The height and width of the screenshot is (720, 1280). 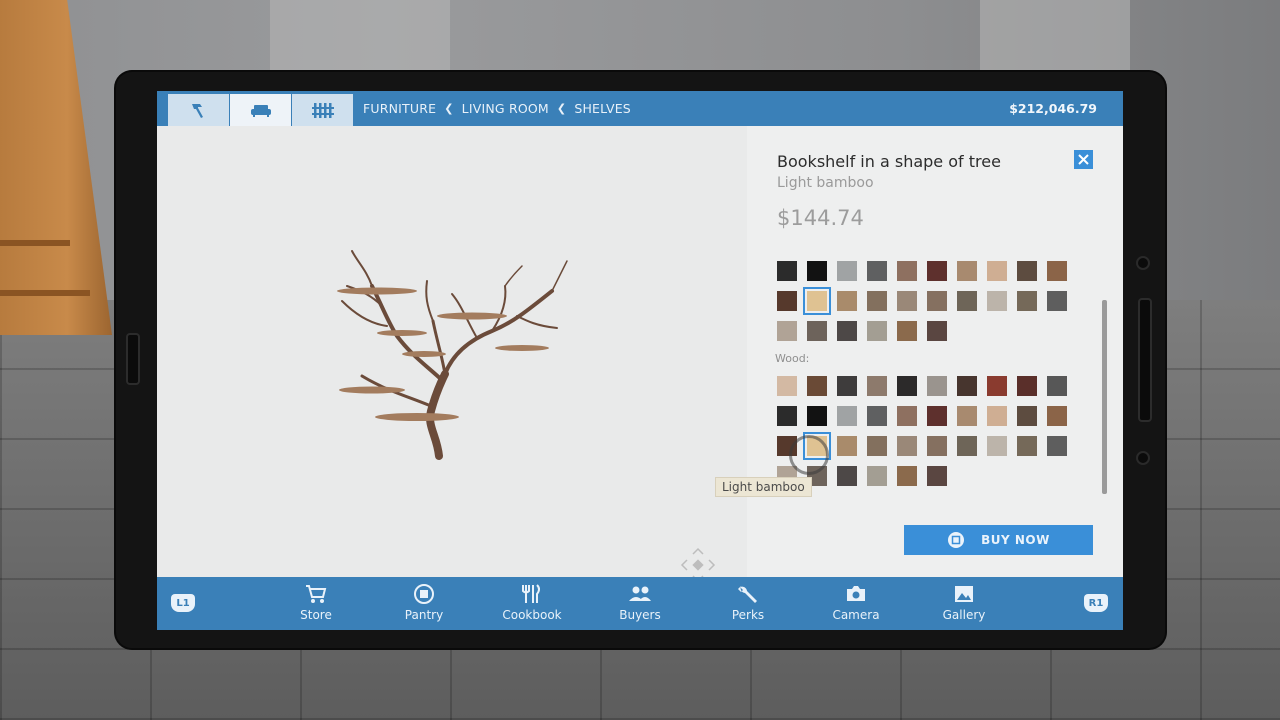 I want to click on cutlery-icon, so click(x=531, y=593).